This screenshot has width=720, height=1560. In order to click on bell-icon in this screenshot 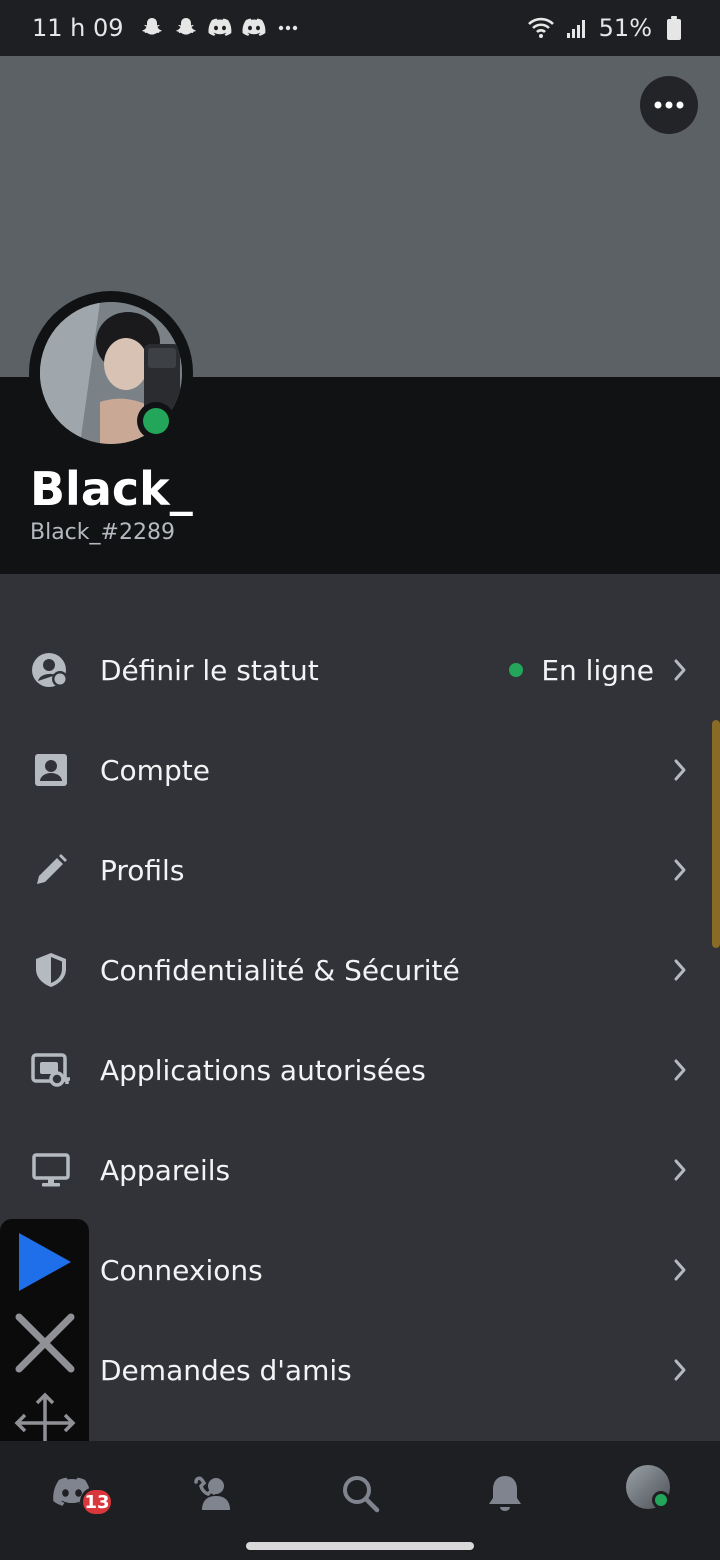, I will do `click(505, 1493)`.